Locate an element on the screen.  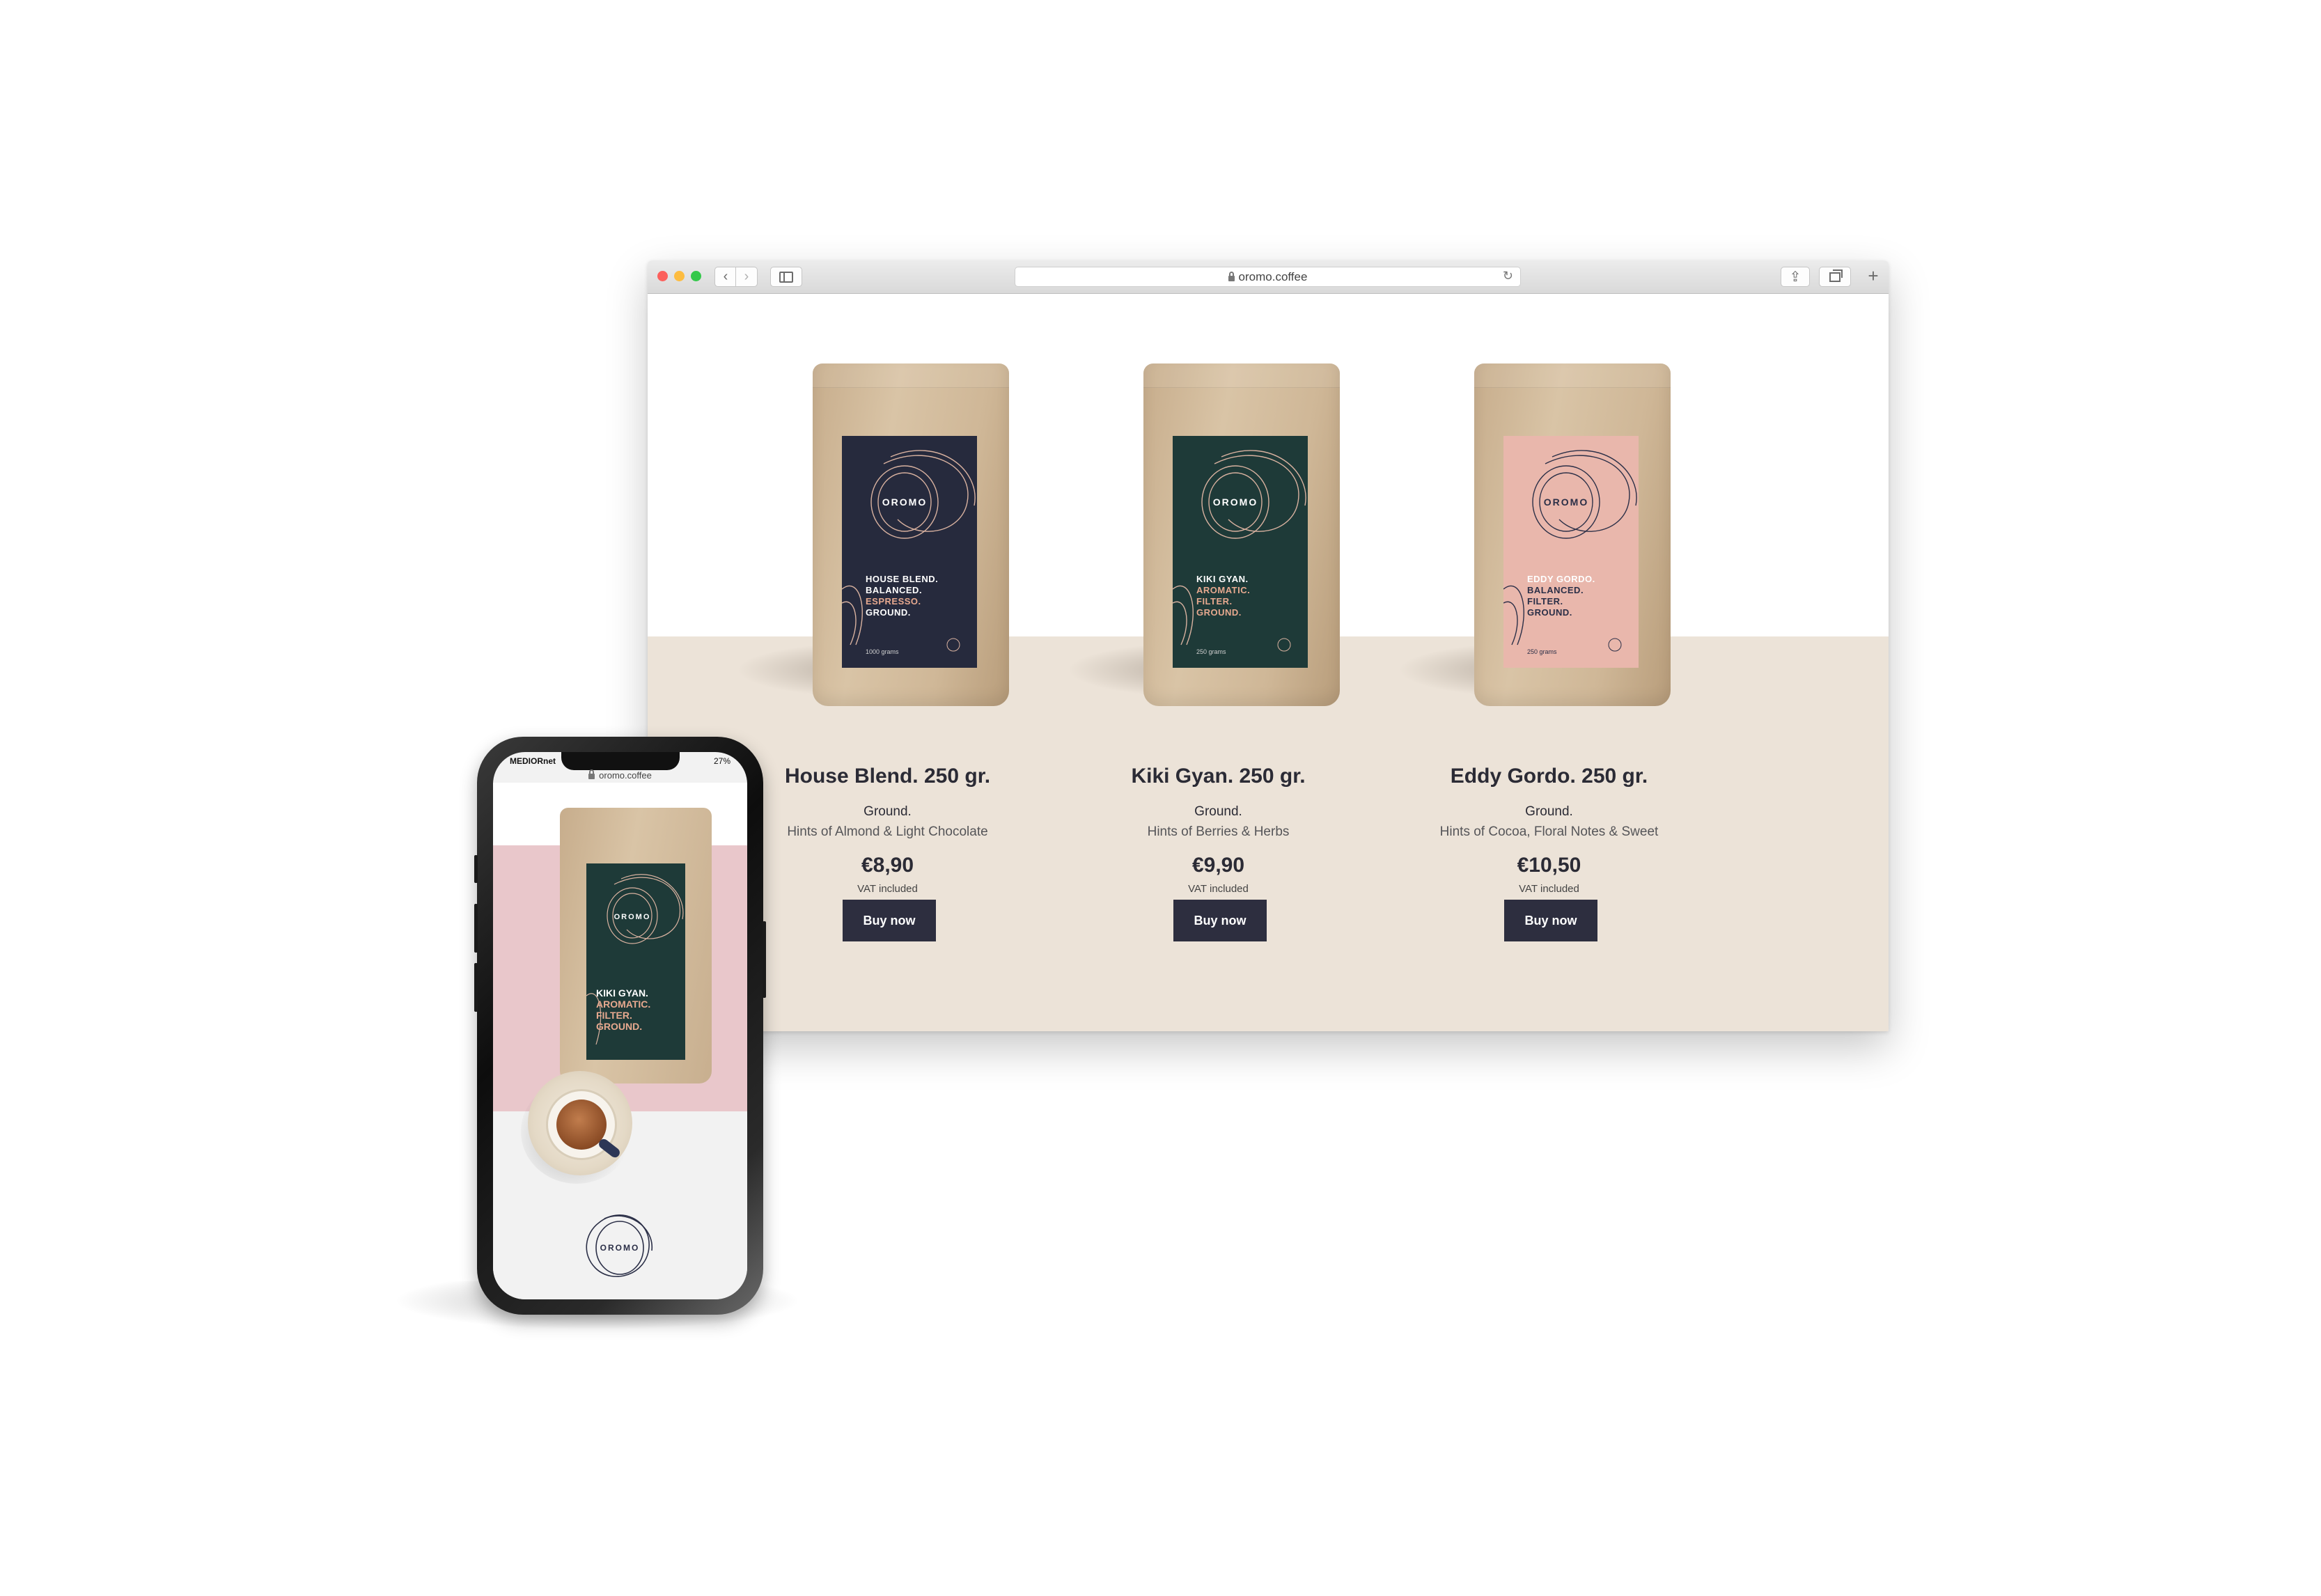
share-button: ⇪ is located at coordinates (1795, 277).